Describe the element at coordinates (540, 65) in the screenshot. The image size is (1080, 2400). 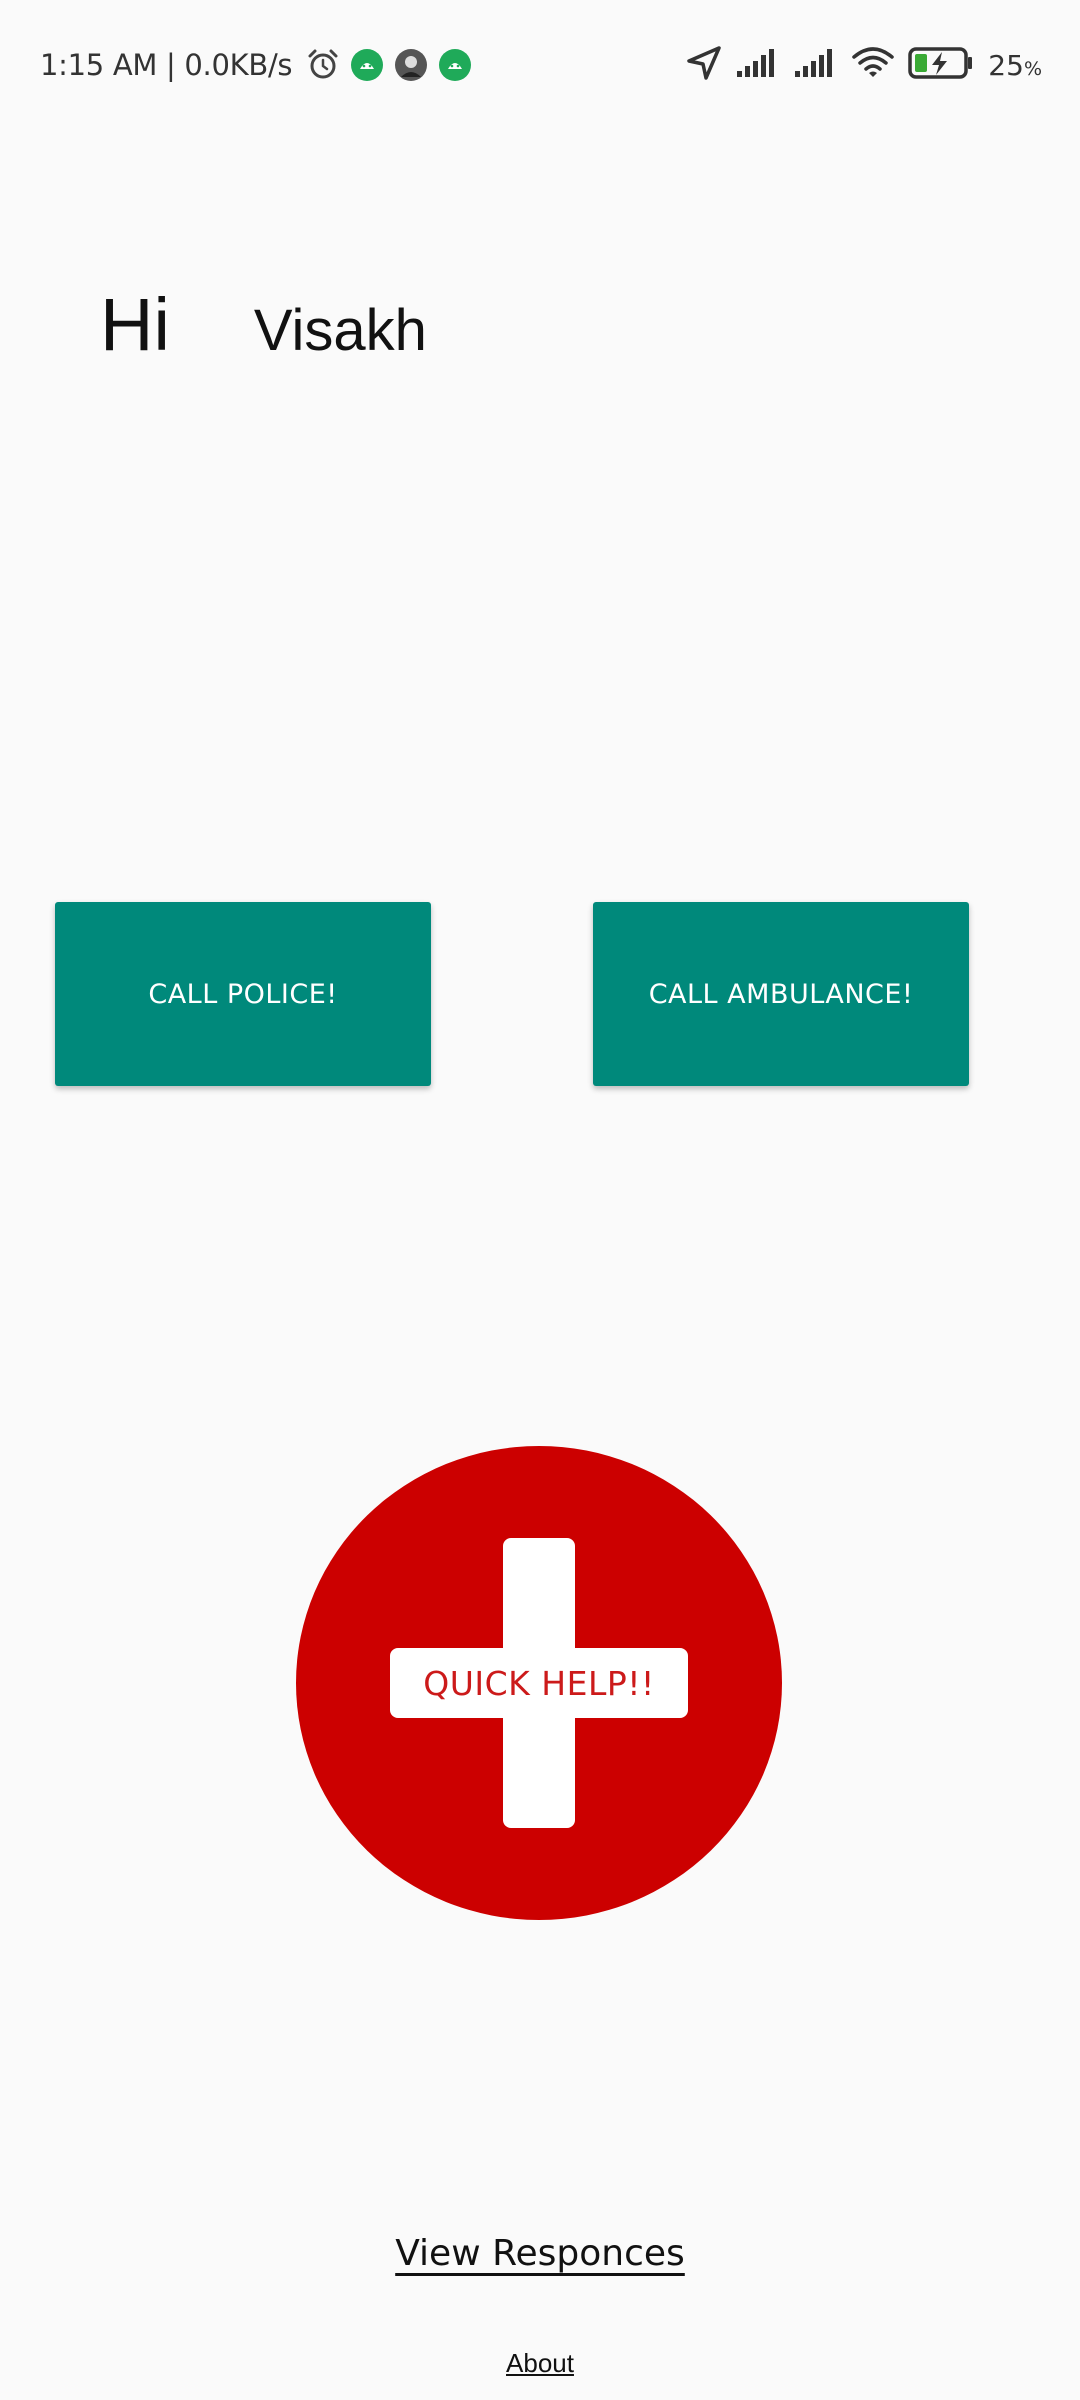
I see `status-bar: 1:15 AM | 0.0KB/s 25%` at that location.